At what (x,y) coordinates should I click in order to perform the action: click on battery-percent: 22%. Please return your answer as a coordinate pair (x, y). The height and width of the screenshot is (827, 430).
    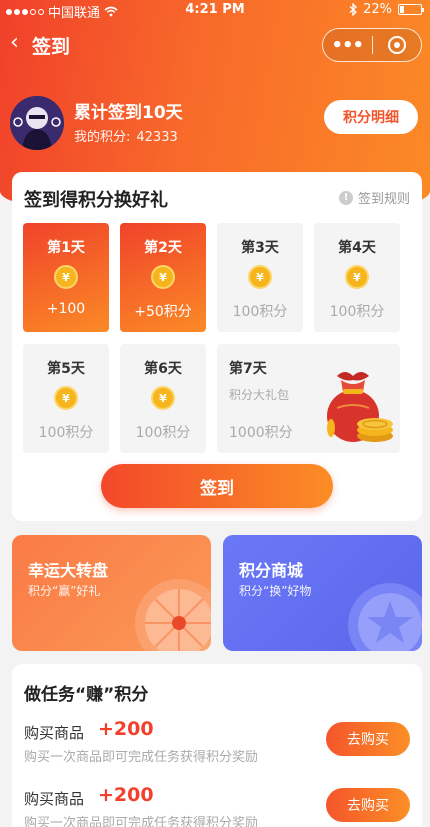
    Looking at the image, I should click on (377, 9).